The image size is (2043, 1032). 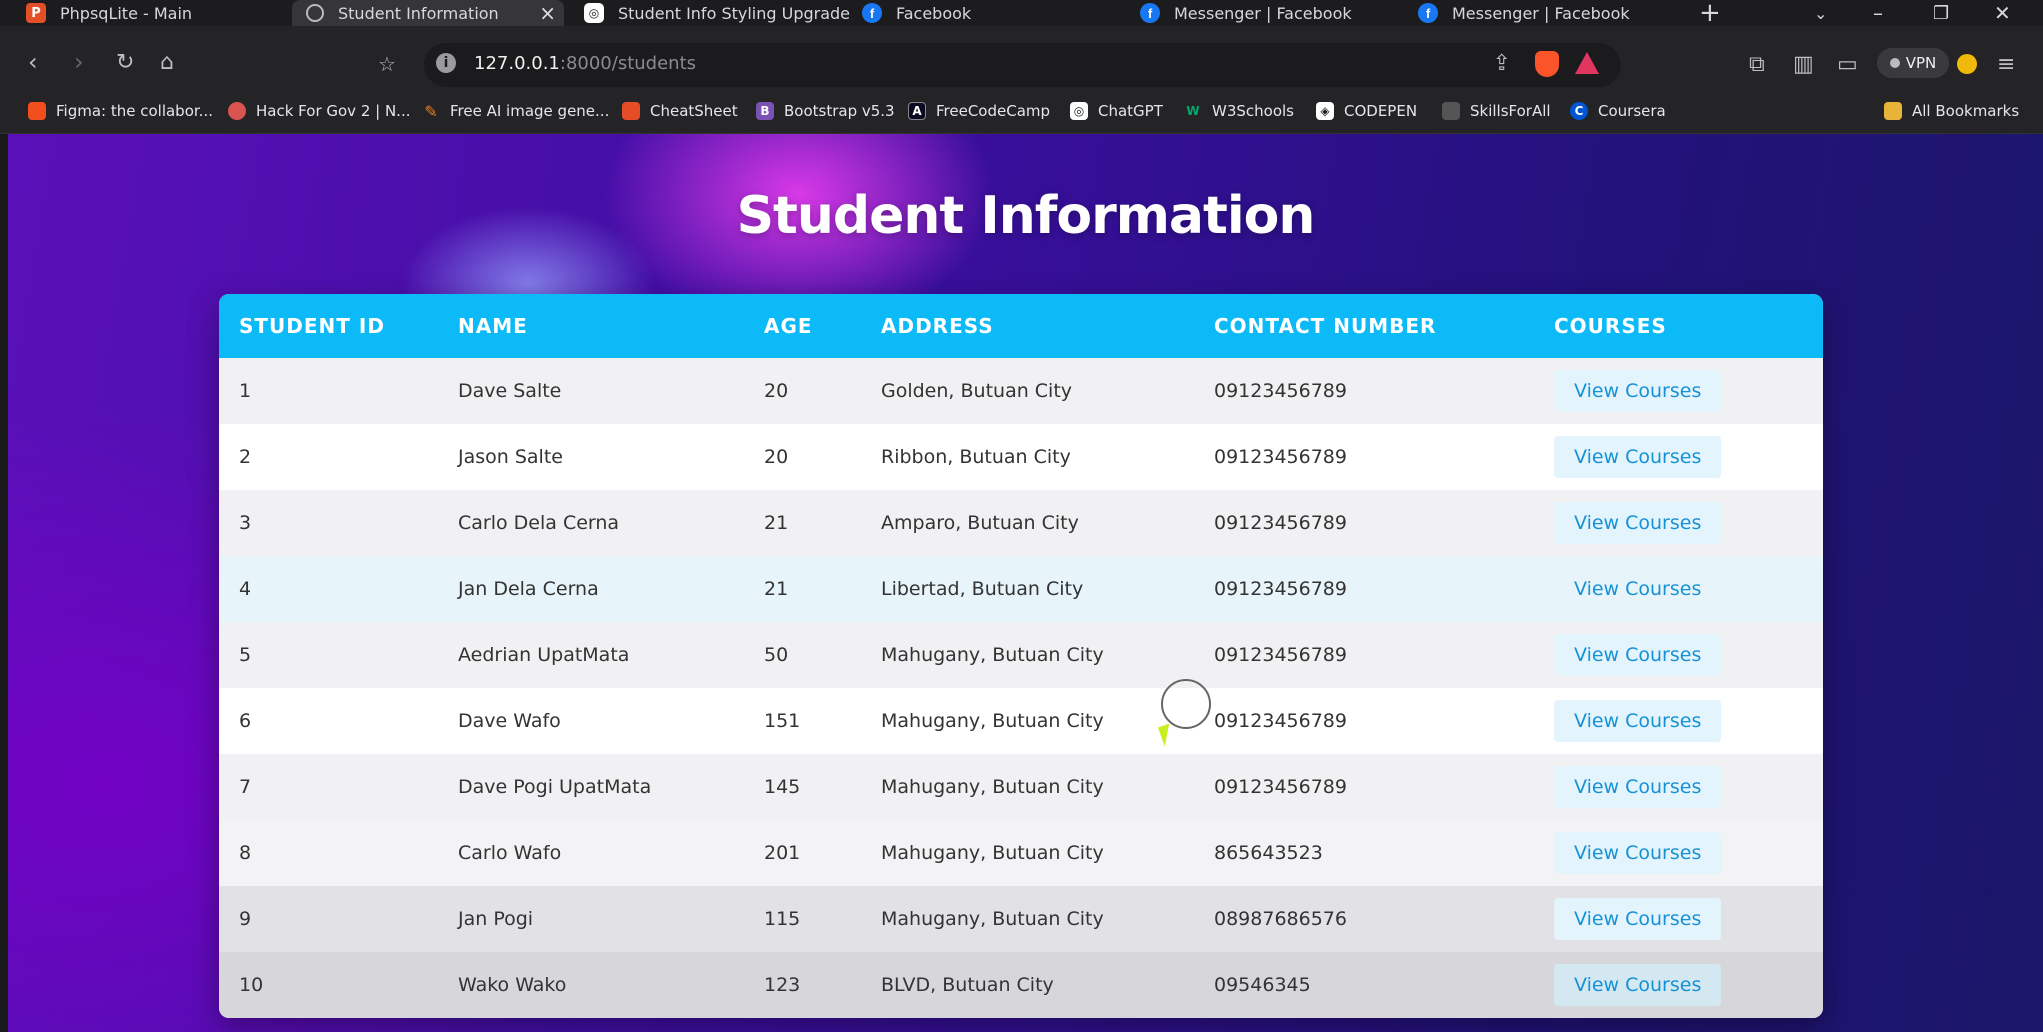 What do you see at coordinates (387, 64) in the screenshot?
I see `bookmark-icon: ☆` at bounding box center [387, 64].